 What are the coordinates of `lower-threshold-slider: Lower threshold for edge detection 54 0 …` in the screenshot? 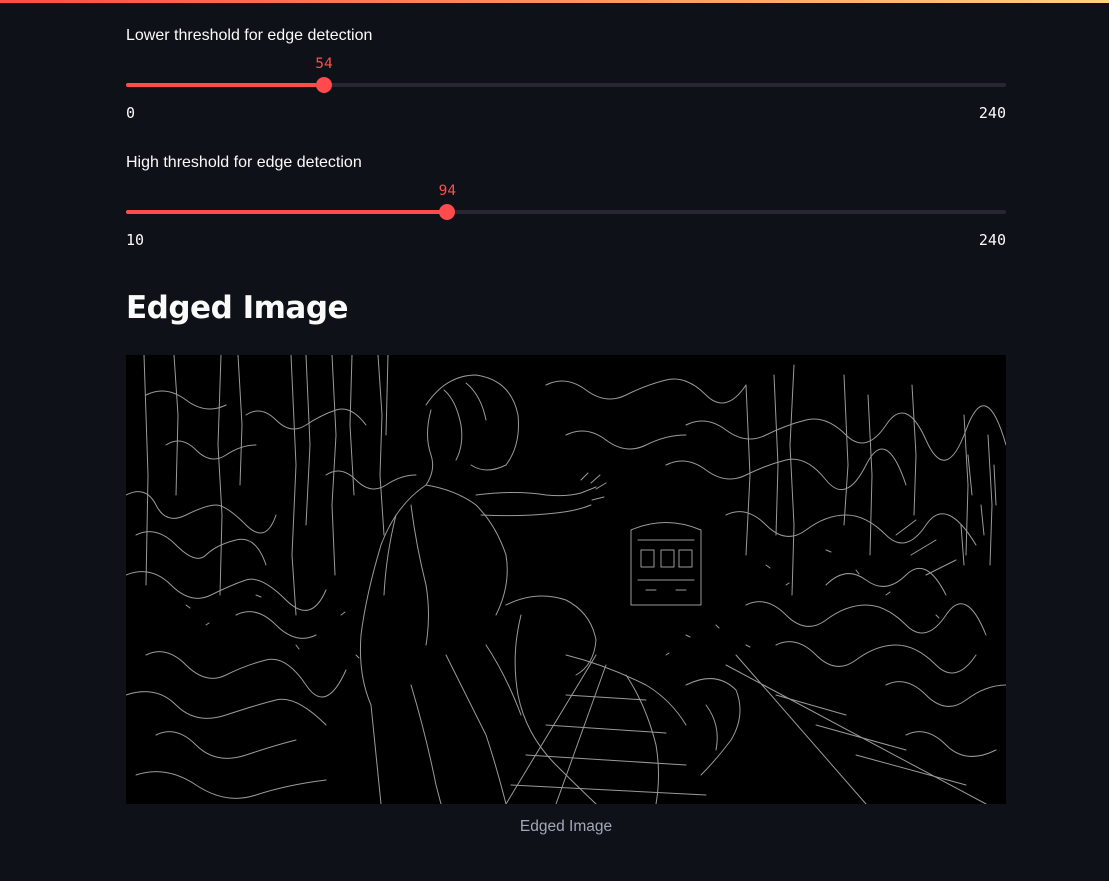 It's located at (566, 77).